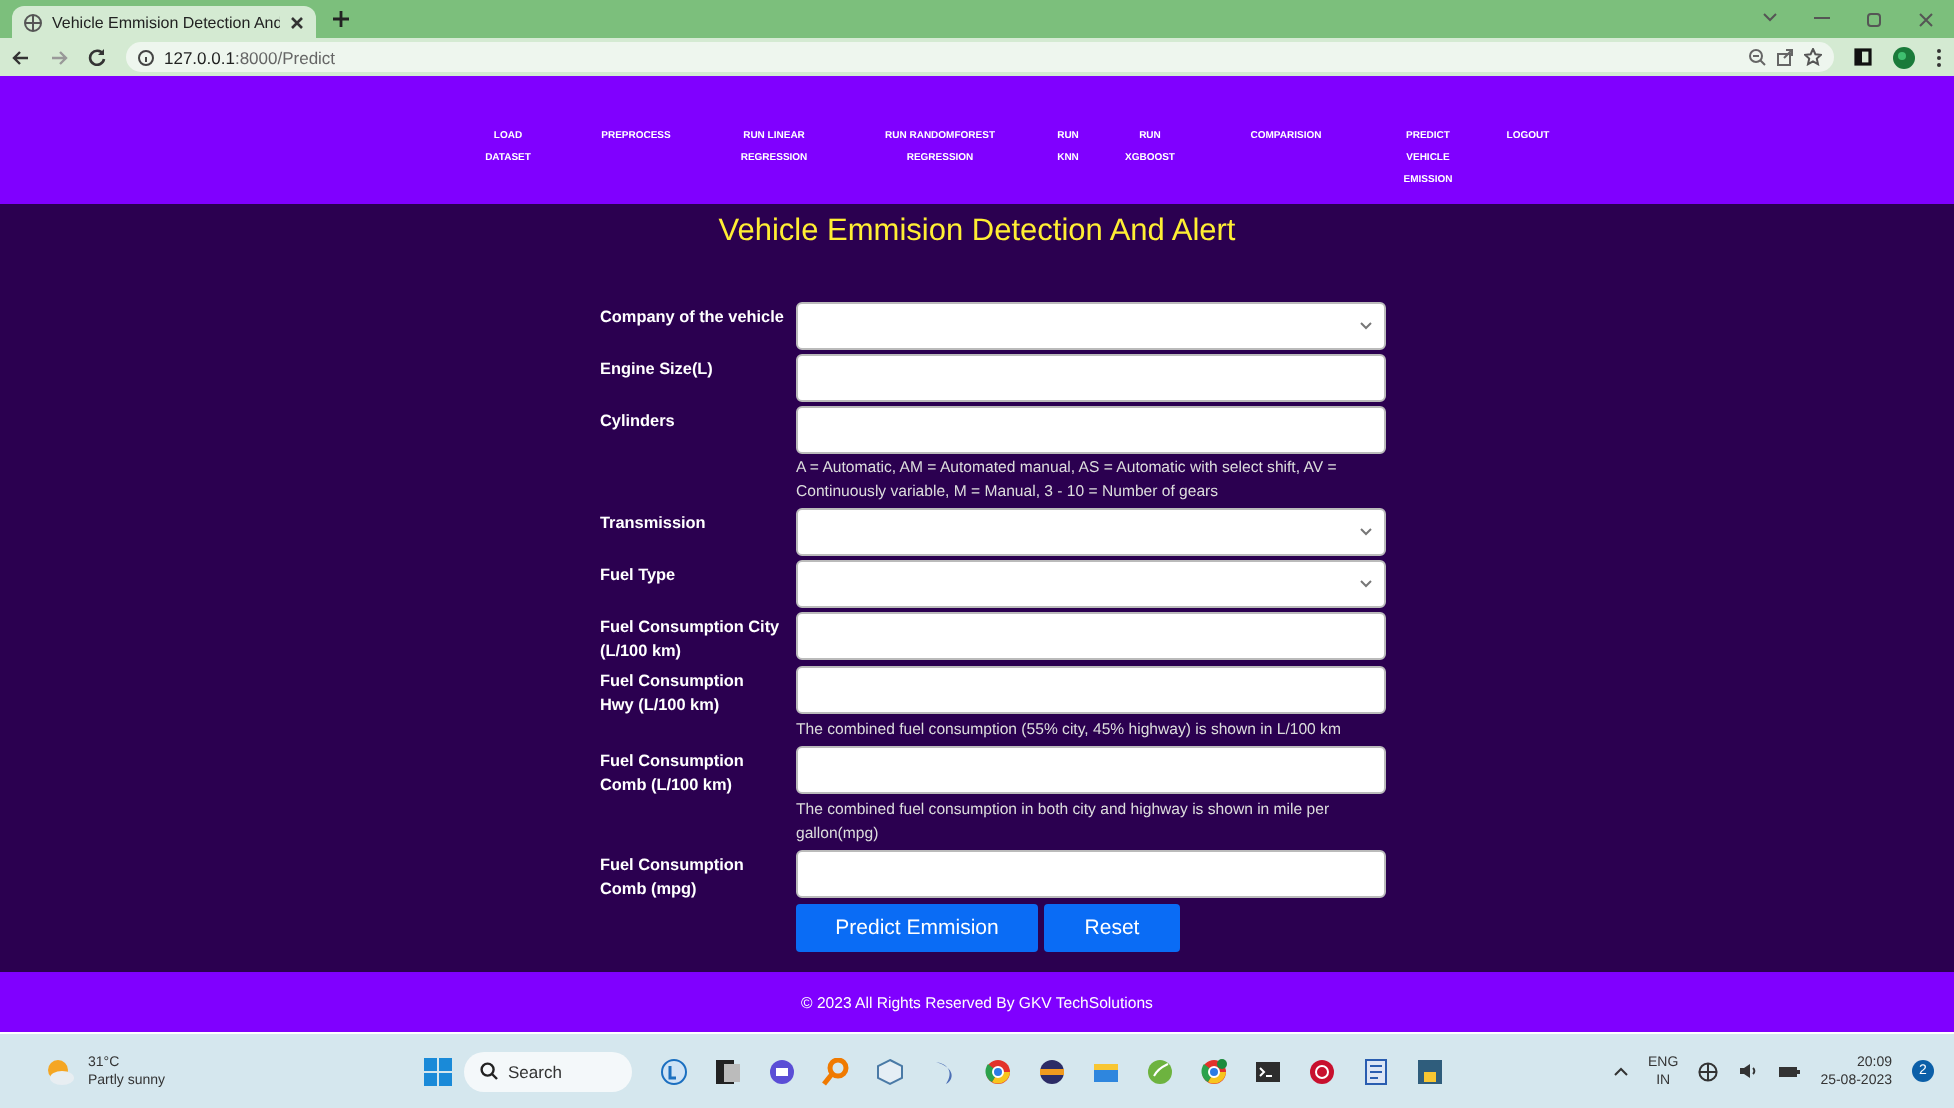  What do you see at coordinates (1376, 1071) in the screenshot?
I see `document-icon` at bounding box center [1376, 1071].